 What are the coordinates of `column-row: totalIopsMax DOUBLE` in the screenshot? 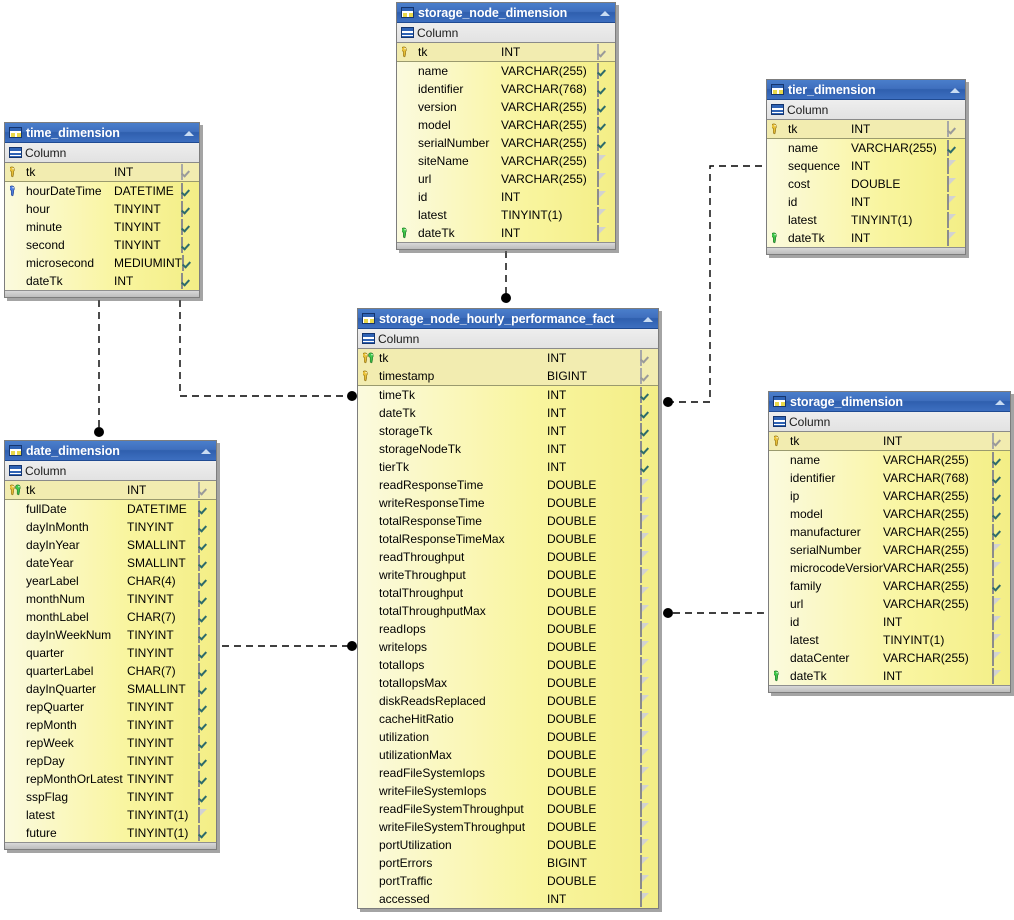 It's located at (508, 683).